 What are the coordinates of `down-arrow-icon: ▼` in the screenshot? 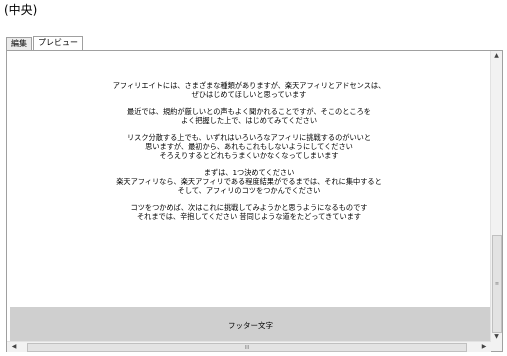 It's located at (496, 336).